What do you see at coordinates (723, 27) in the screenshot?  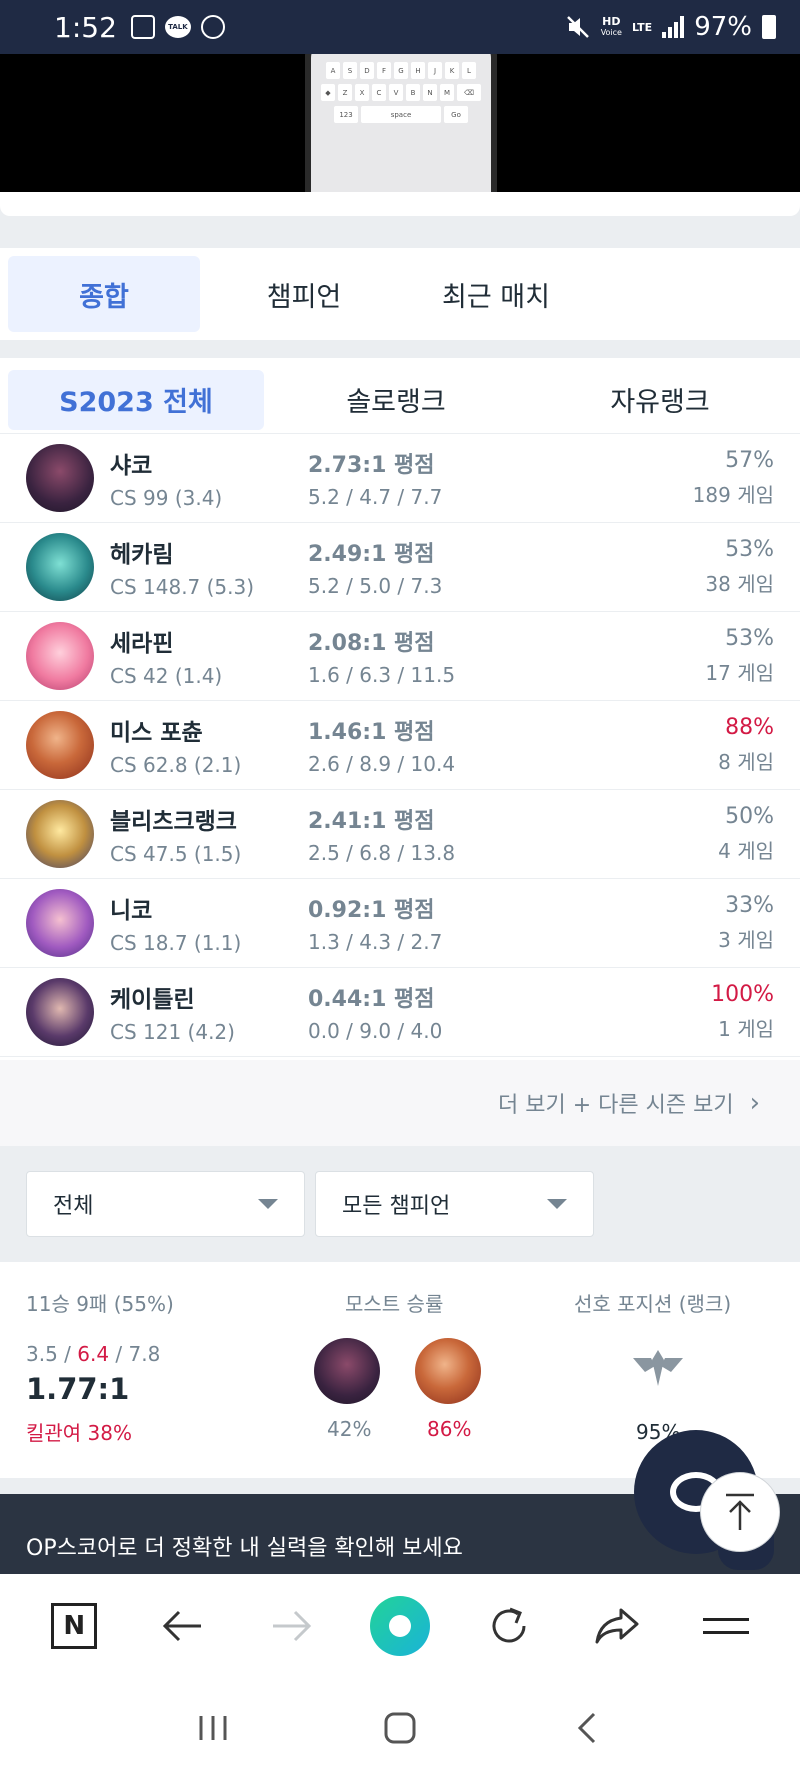 I see `battery-percent: 97%` at bounding box center [723, 27].